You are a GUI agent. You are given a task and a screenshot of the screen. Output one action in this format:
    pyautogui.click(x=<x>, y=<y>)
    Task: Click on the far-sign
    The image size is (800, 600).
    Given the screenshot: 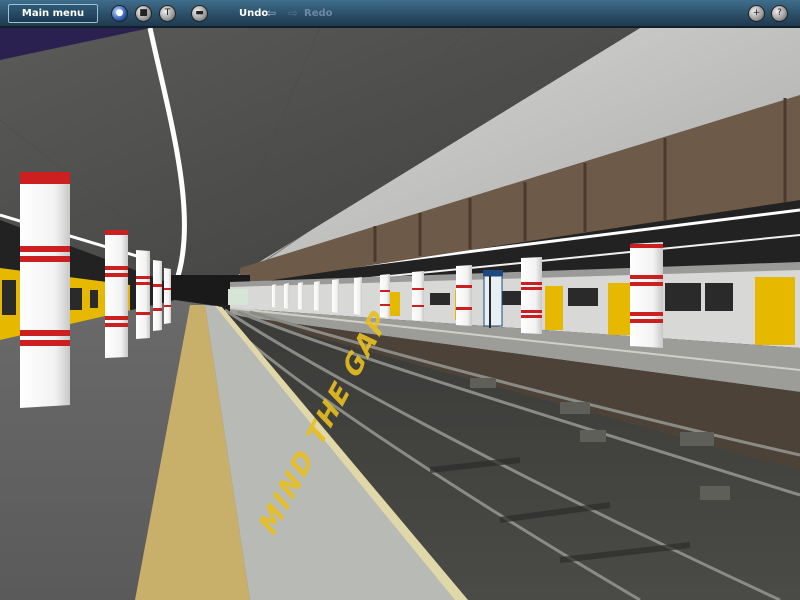 What is the action you would take?
    pyautogui.click(x=238, y=297)
    